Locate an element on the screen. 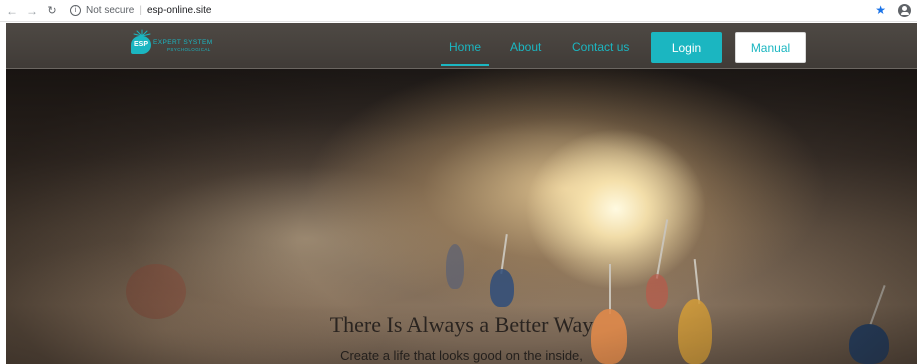 The image size is (917, 364). security-status: Not secure is located at coordinates (110, 10).